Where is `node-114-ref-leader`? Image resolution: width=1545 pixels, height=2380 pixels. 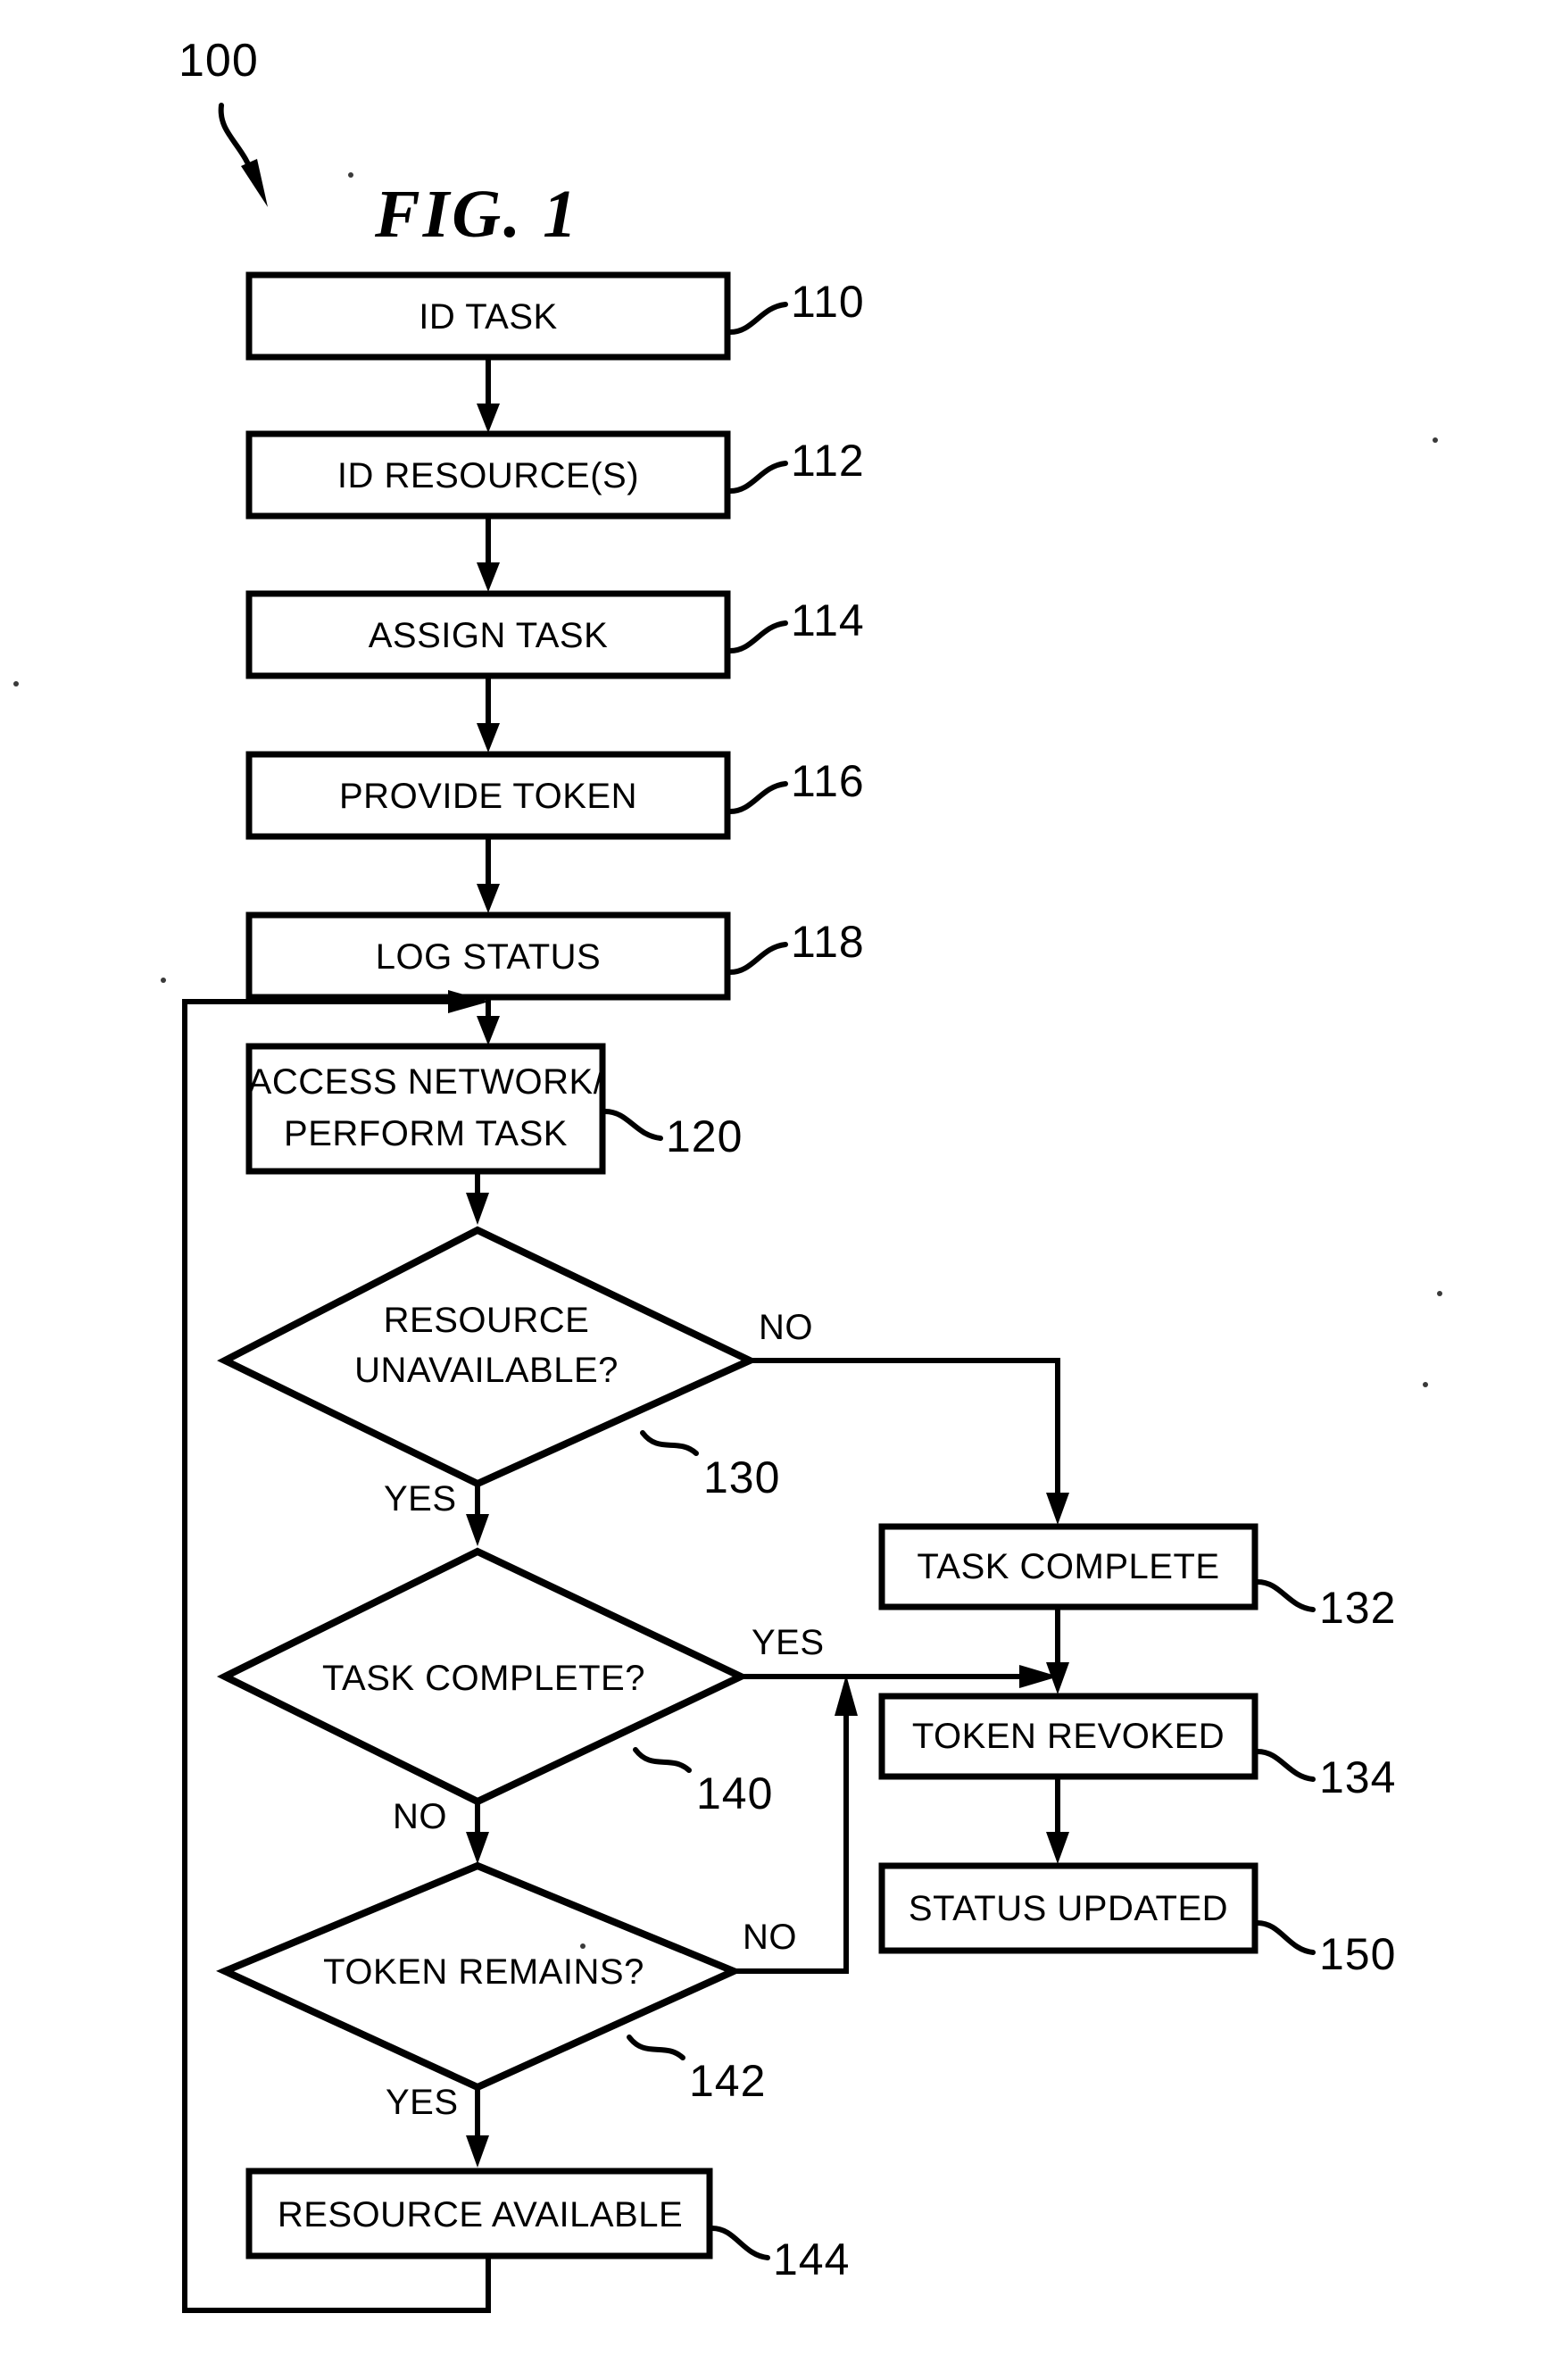
node-114-ref-leader is located at coordinates (757, 636).